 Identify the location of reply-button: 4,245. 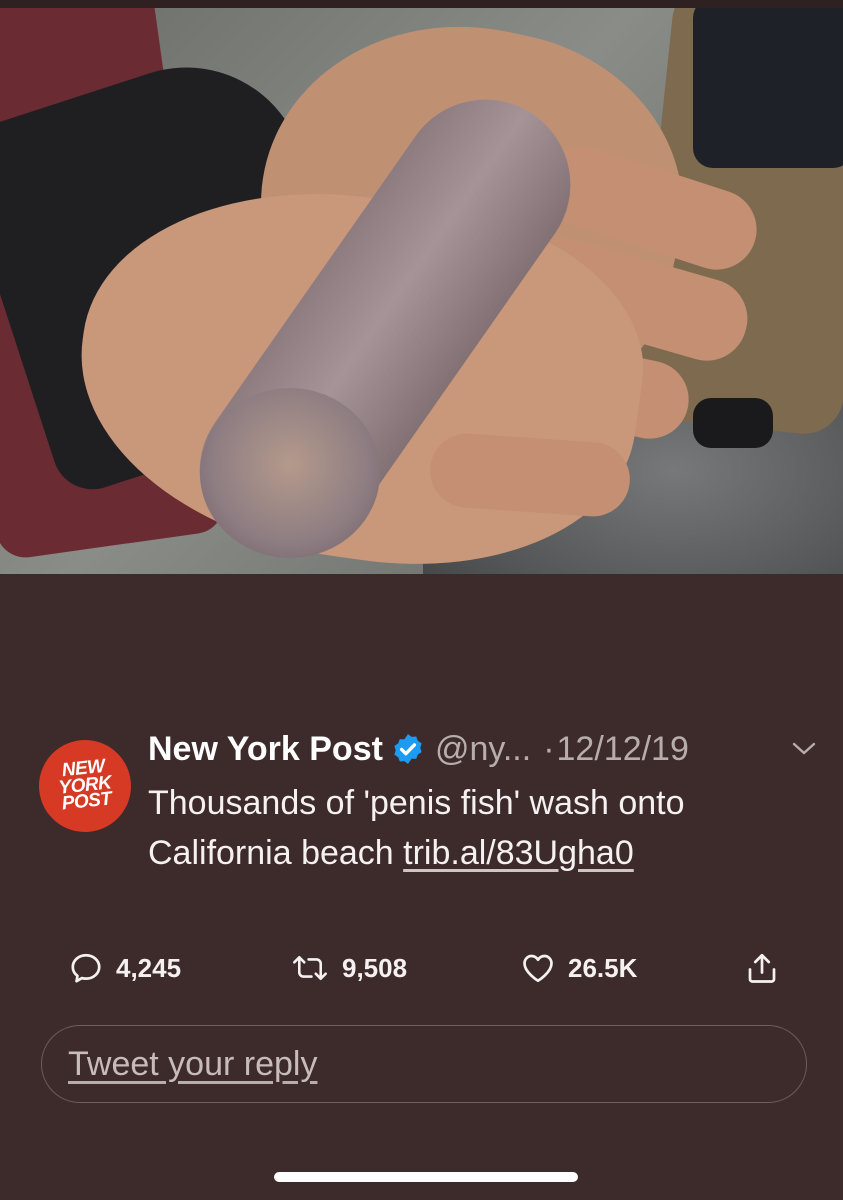
(124, 968).